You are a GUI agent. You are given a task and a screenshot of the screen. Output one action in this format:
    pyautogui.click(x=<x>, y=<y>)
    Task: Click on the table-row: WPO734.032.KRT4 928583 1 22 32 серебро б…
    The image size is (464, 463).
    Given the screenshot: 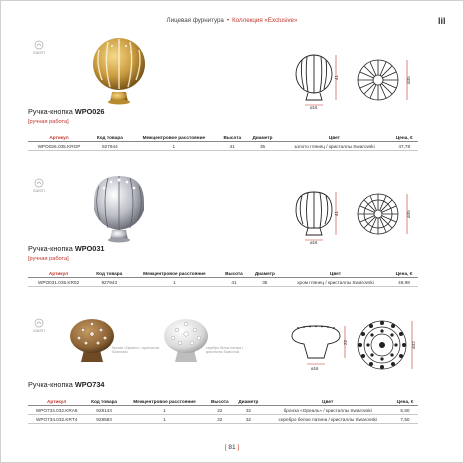 What is the action you would take?
    pyautogui.click(x=223, y=419)
    